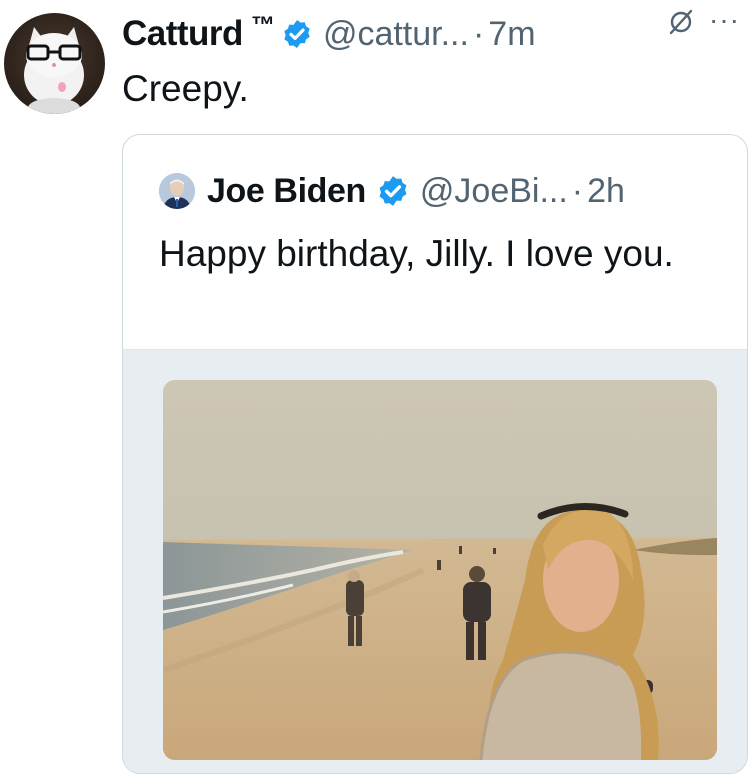 The height and width of the screenshot is (784, 753). What do you see at coordinates (511, 34) in the screenshot?
I see `post-timestamp: 7m` at bounding box center [511, 34].